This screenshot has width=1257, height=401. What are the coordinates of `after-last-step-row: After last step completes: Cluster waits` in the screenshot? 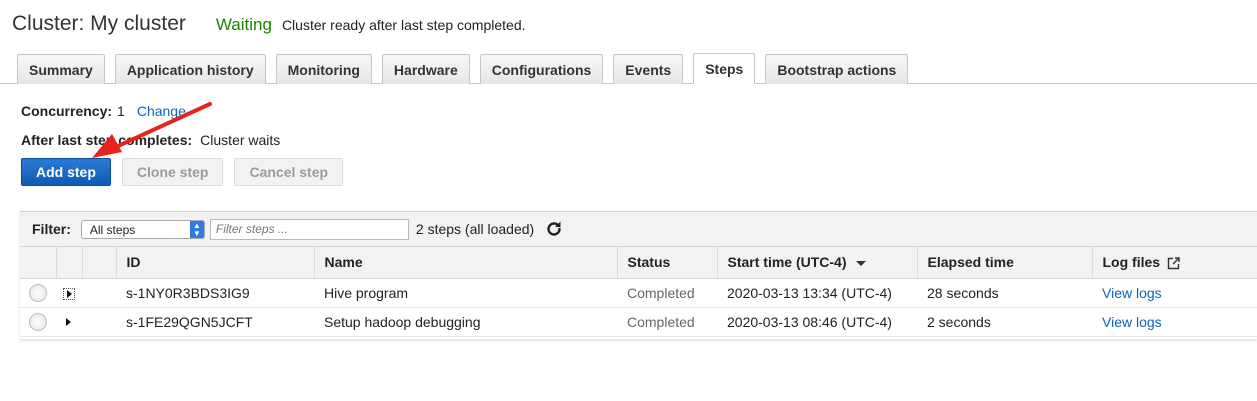 It's located at (150, 140).